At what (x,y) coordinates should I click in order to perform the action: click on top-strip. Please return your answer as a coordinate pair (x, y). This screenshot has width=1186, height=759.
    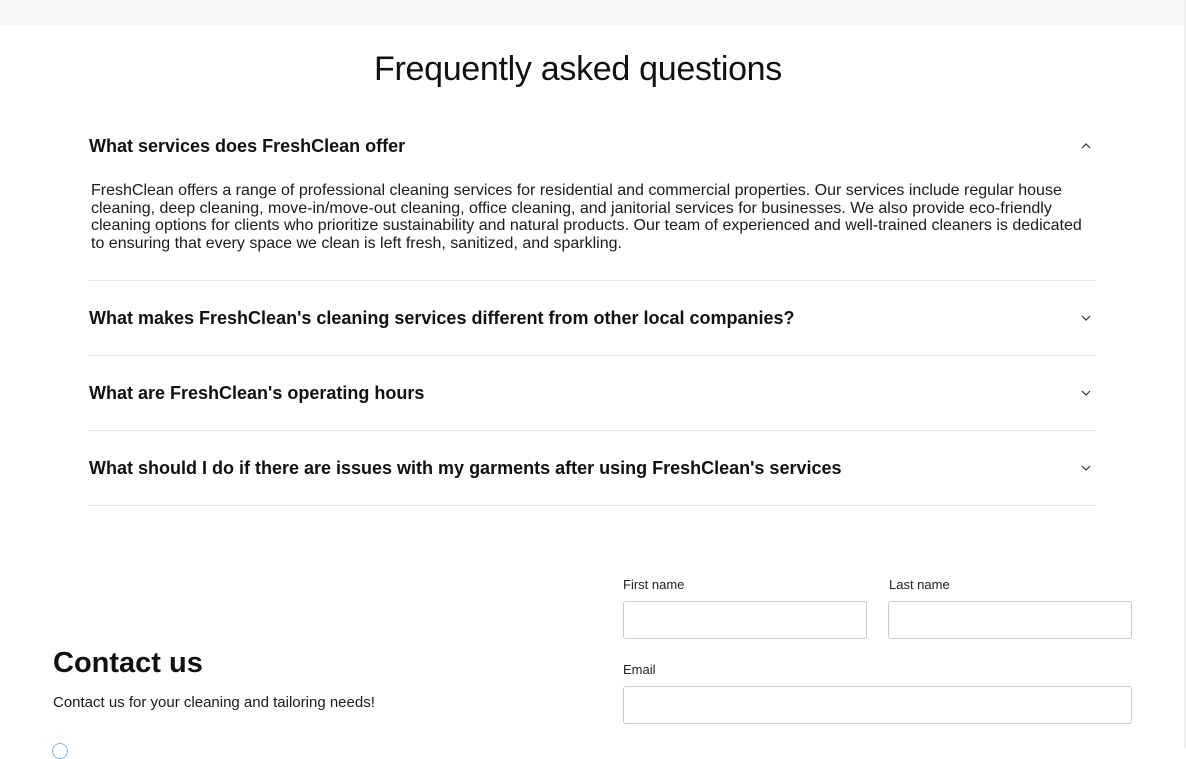
    Looking at the image, I should click on (593, 12).